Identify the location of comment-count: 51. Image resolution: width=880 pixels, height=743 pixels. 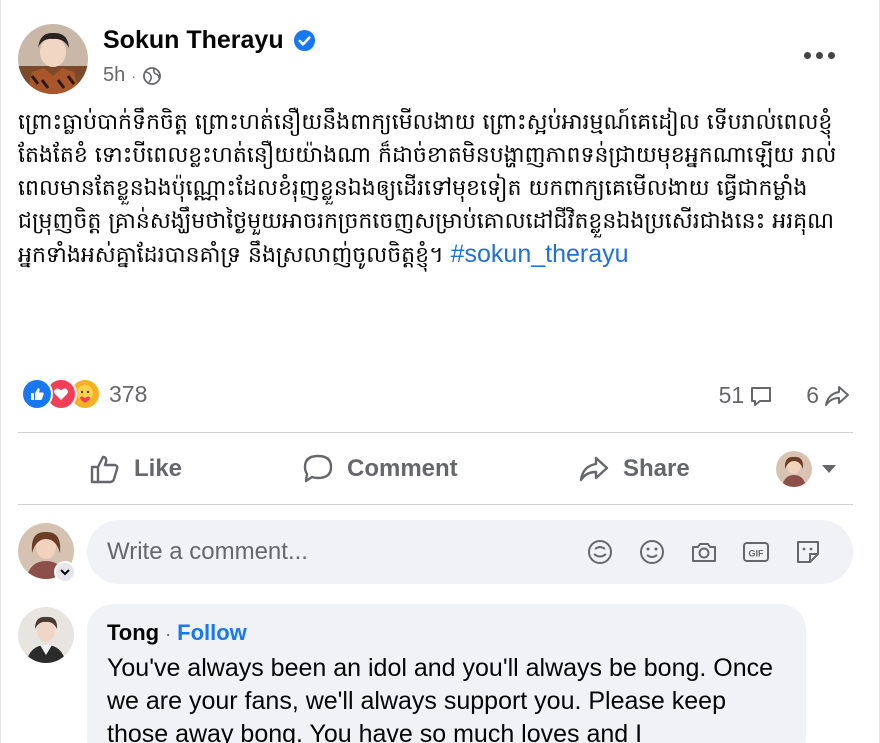
(731, 395).